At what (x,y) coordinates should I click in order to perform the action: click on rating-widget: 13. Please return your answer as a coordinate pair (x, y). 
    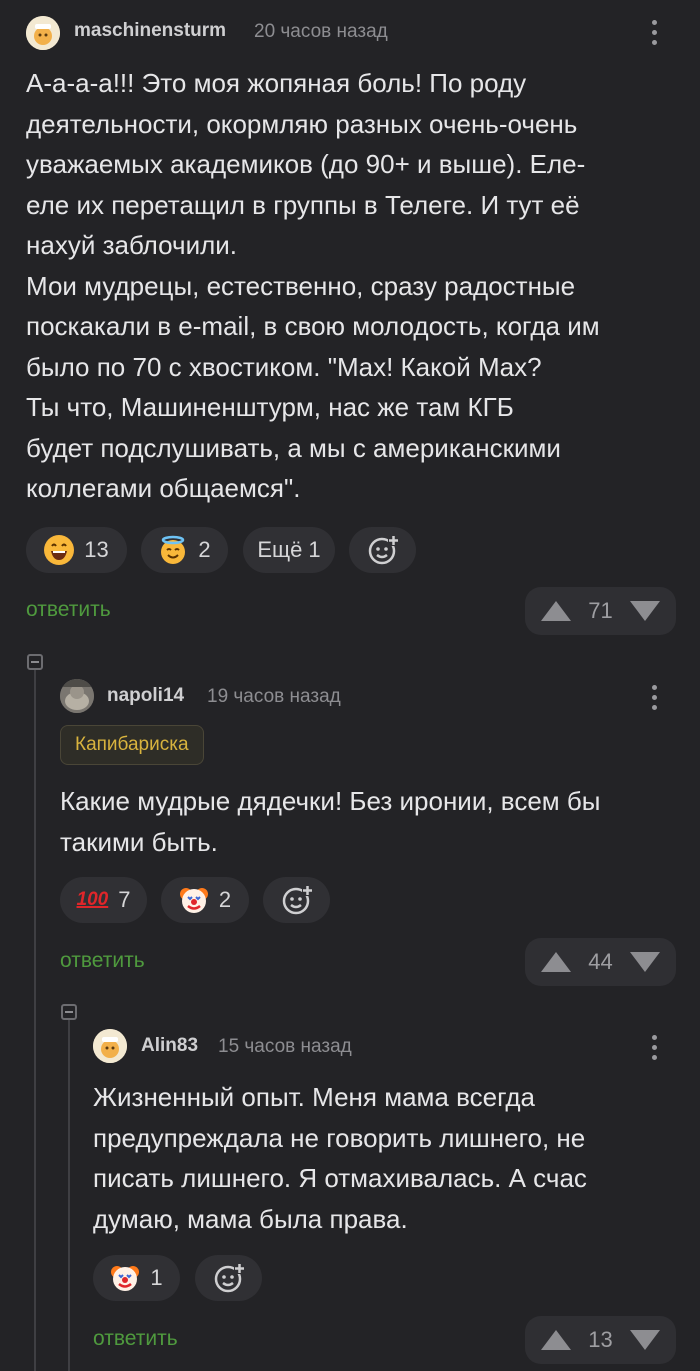
    Looking at the image, I should click on (600, 1340).